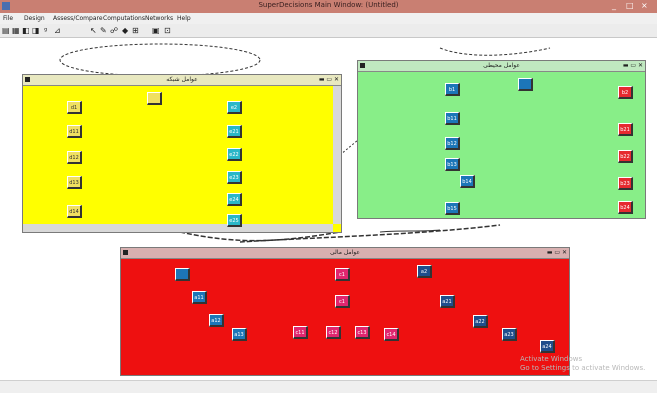  Describe the element at coordinates (452, 208) in the screenshot. I see `node-b15: b15` at that location.